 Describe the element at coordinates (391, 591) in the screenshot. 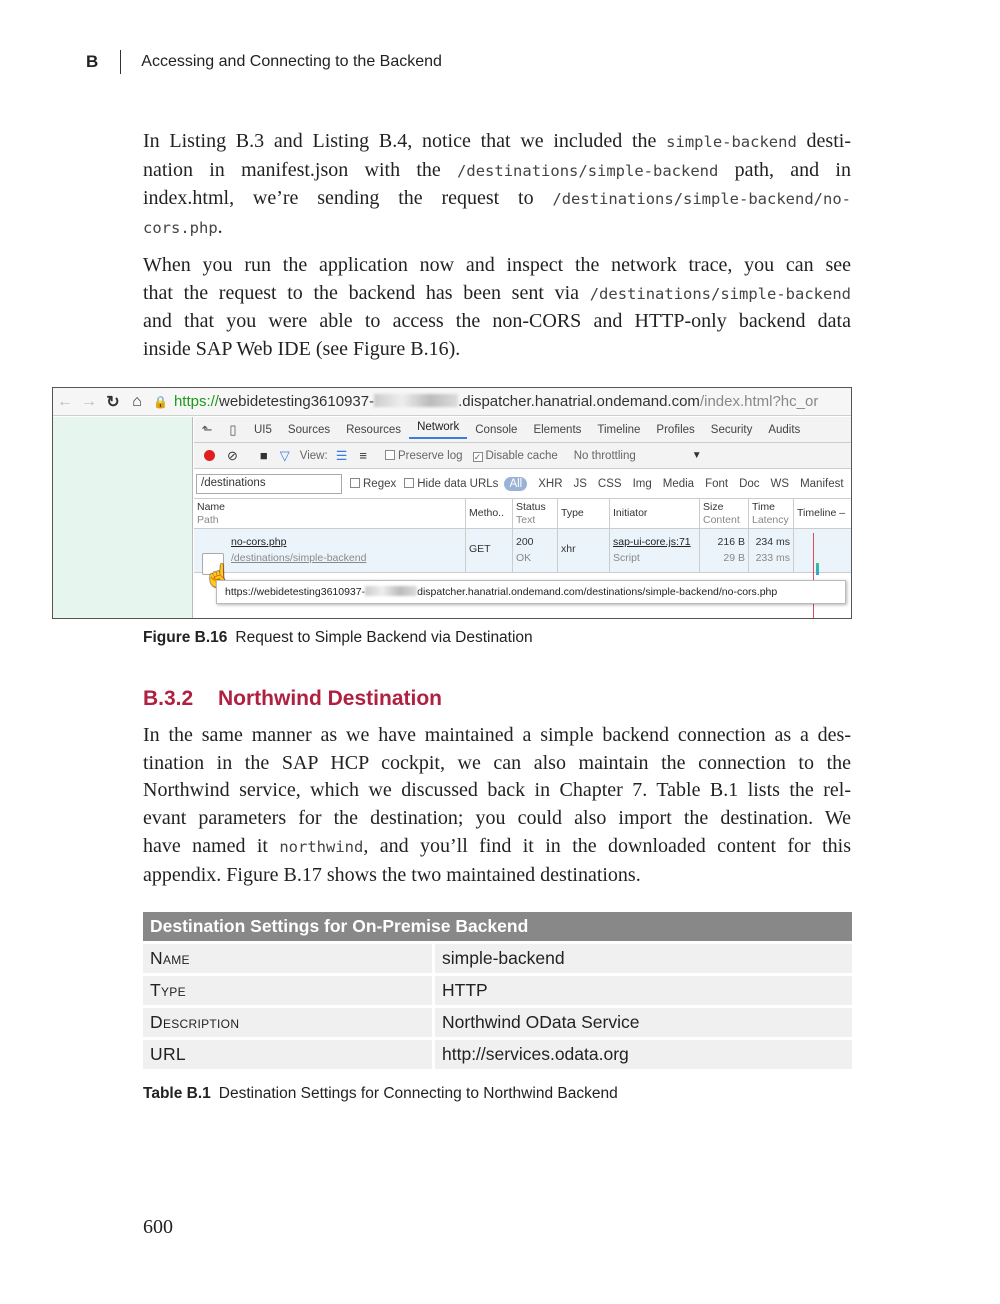

I see `redacted-text` at that location.